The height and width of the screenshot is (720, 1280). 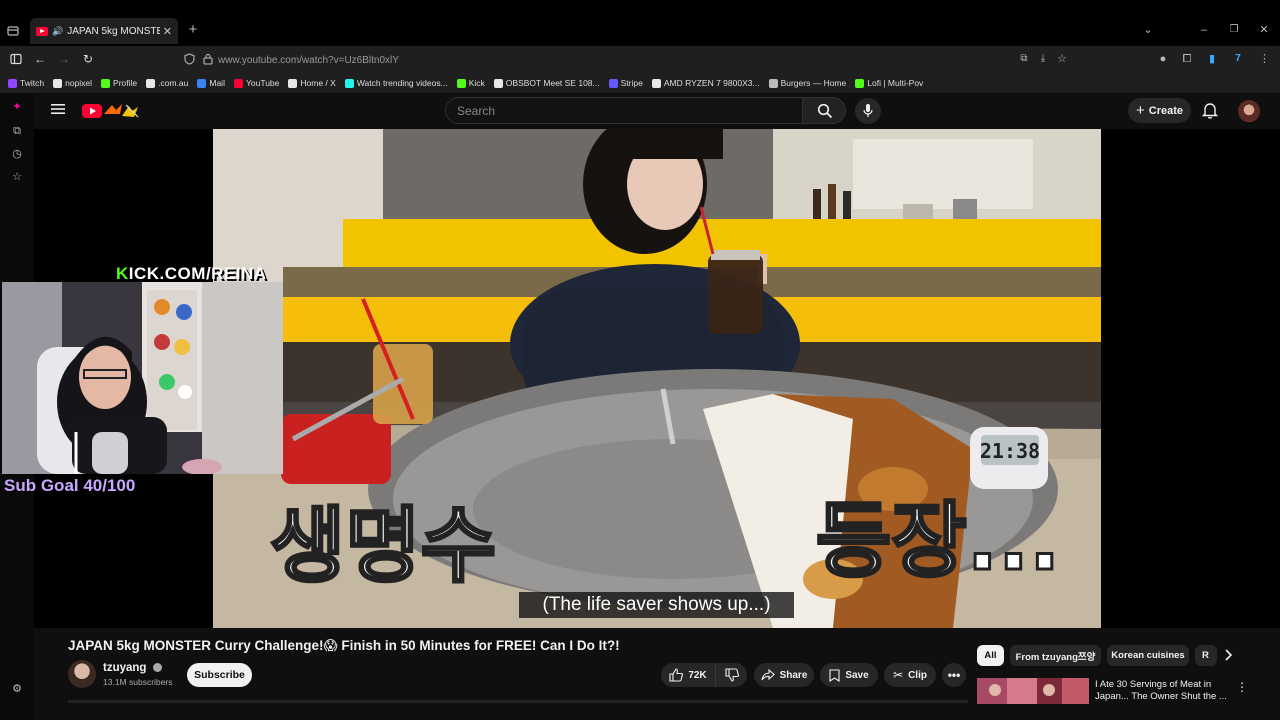 What do you see at coordinates (628, 60) in the screenshot?
I see `address-bar: www.youtube.com/watch?v=Uz6Bltn0xlY` at bounding box center [628, 60].